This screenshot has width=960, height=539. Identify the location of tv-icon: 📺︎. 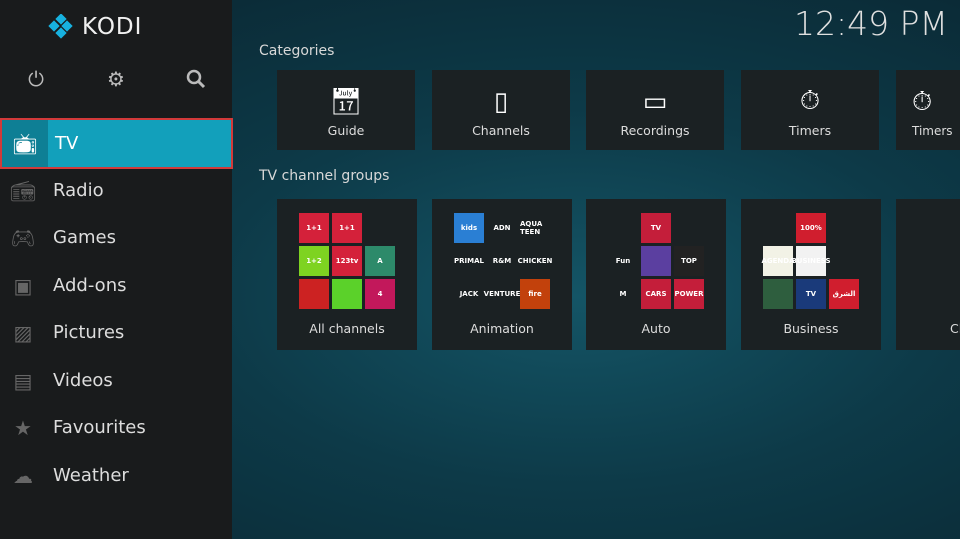
(25, 143).